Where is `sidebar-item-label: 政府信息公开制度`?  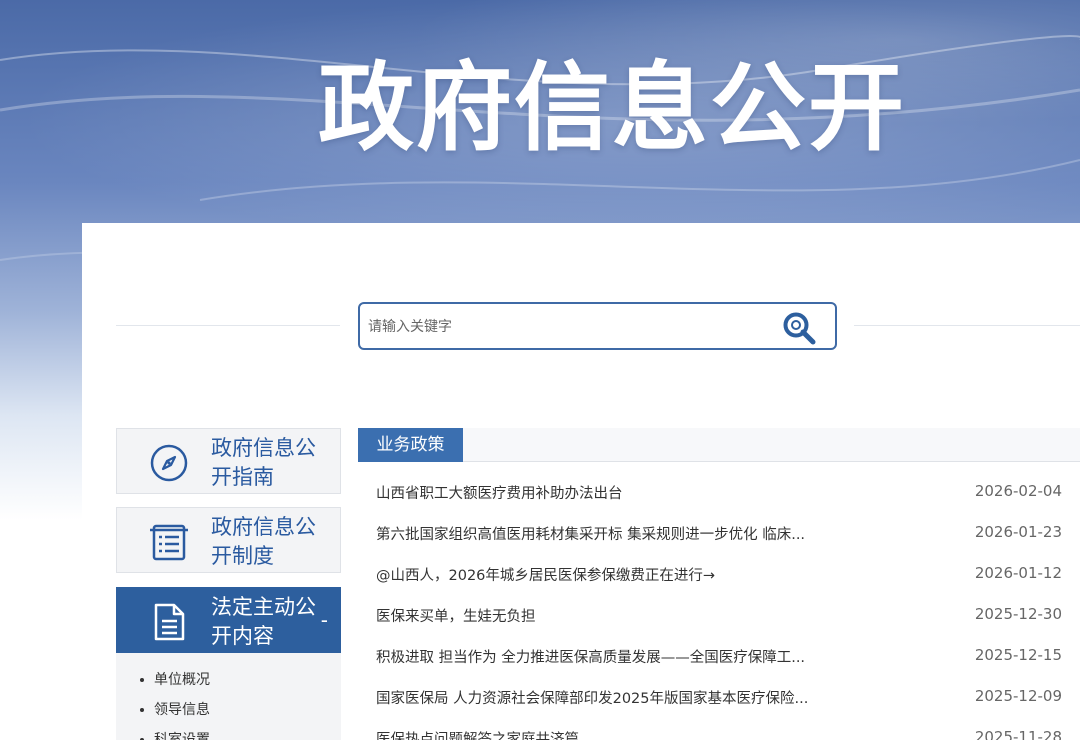
sidebar-item-label: 政府信息公开制度 is located at coordinates (263, 541).